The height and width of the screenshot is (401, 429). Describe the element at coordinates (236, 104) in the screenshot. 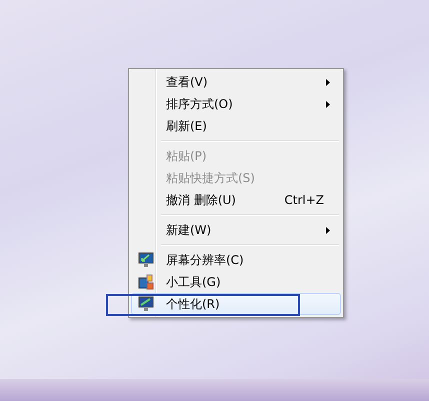

I see `menu-item: 排序方式(O)` at that location.